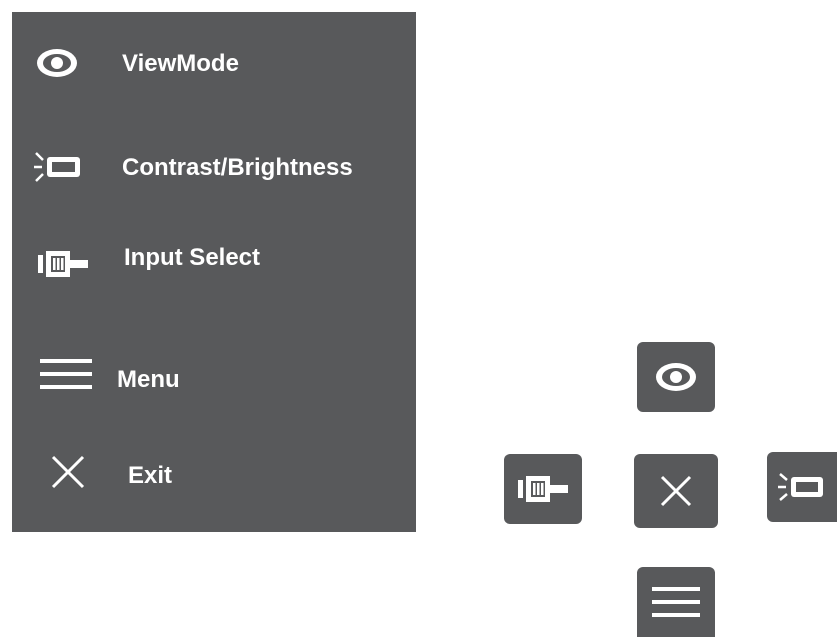 Image resolution: width=837 pixels, height=637 pixels. What do you see at coordinates (150, 475) in the screenshot?
I see `menu-item-label: Exit` at bounding box center [150, 475].